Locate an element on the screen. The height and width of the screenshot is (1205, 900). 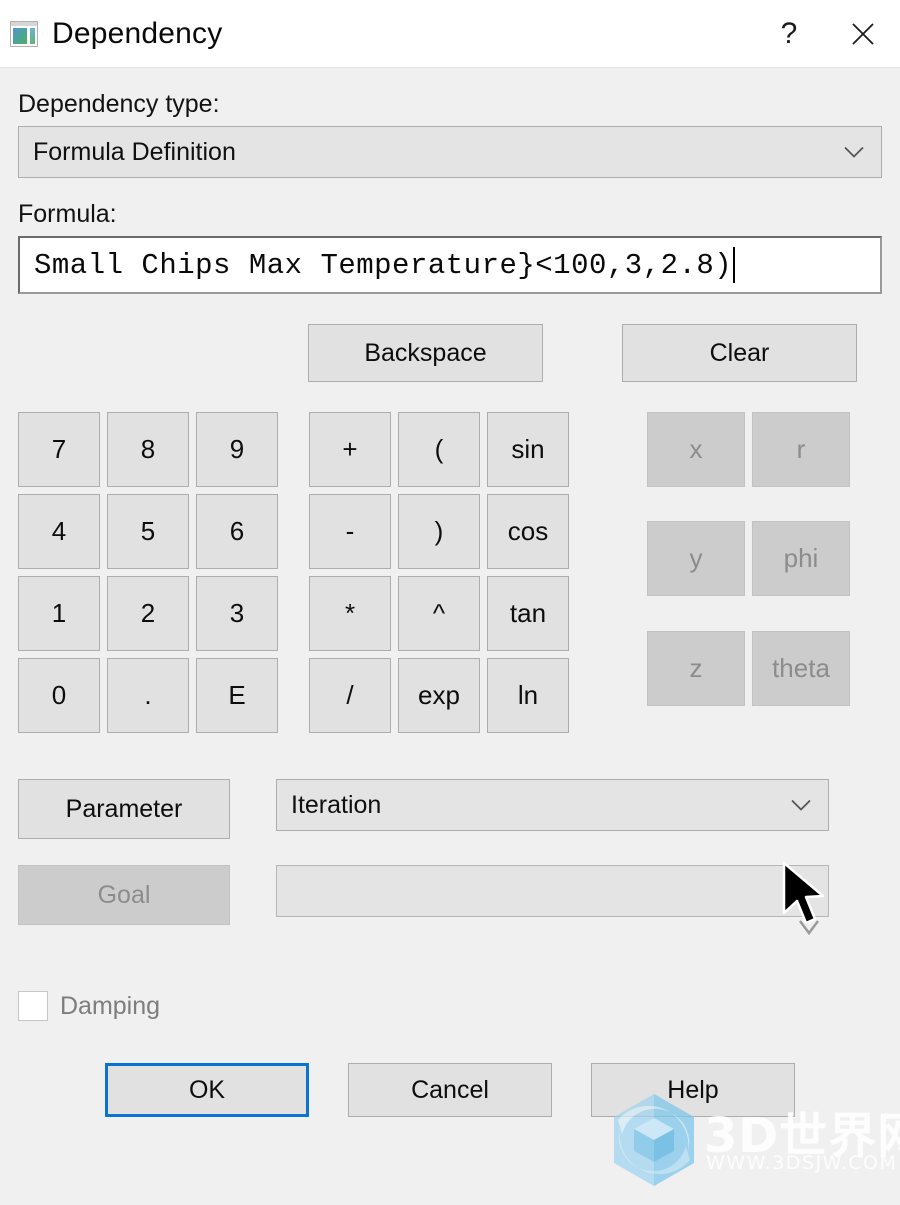
key-1: 1 is located at coordinates (59, 613).